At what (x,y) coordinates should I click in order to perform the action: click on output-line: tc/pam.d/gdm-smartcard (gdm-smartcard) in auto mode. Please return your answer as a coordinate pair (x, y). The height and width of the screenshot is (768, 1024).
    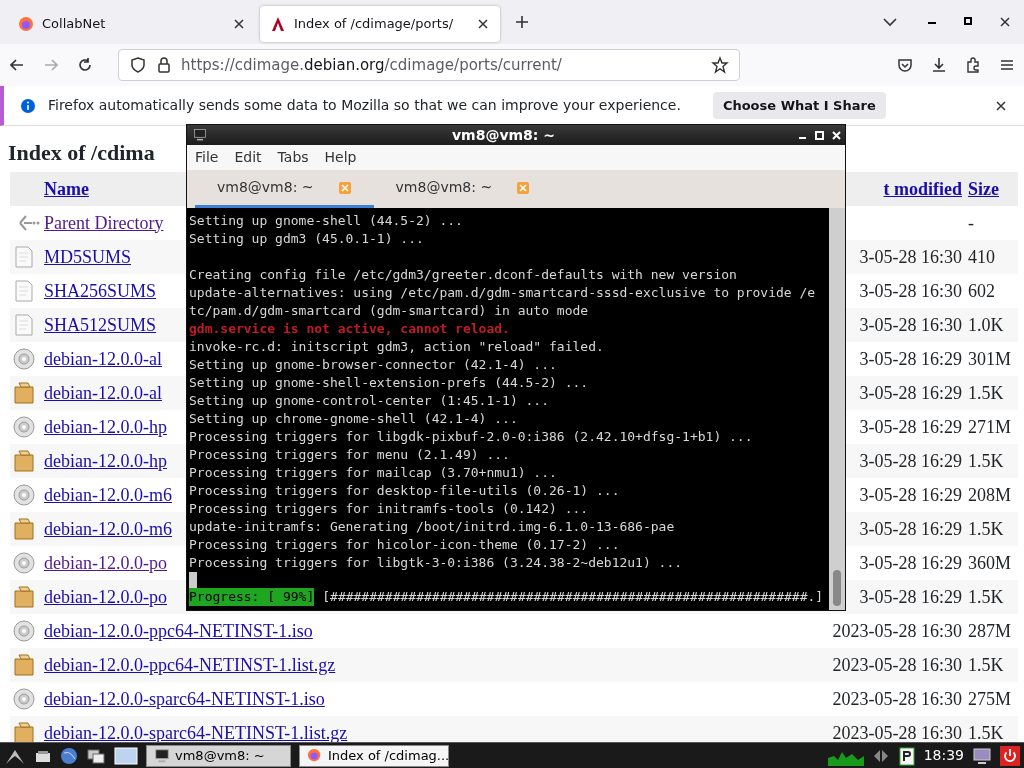
    Looking at the image, I should click on (389, 311).